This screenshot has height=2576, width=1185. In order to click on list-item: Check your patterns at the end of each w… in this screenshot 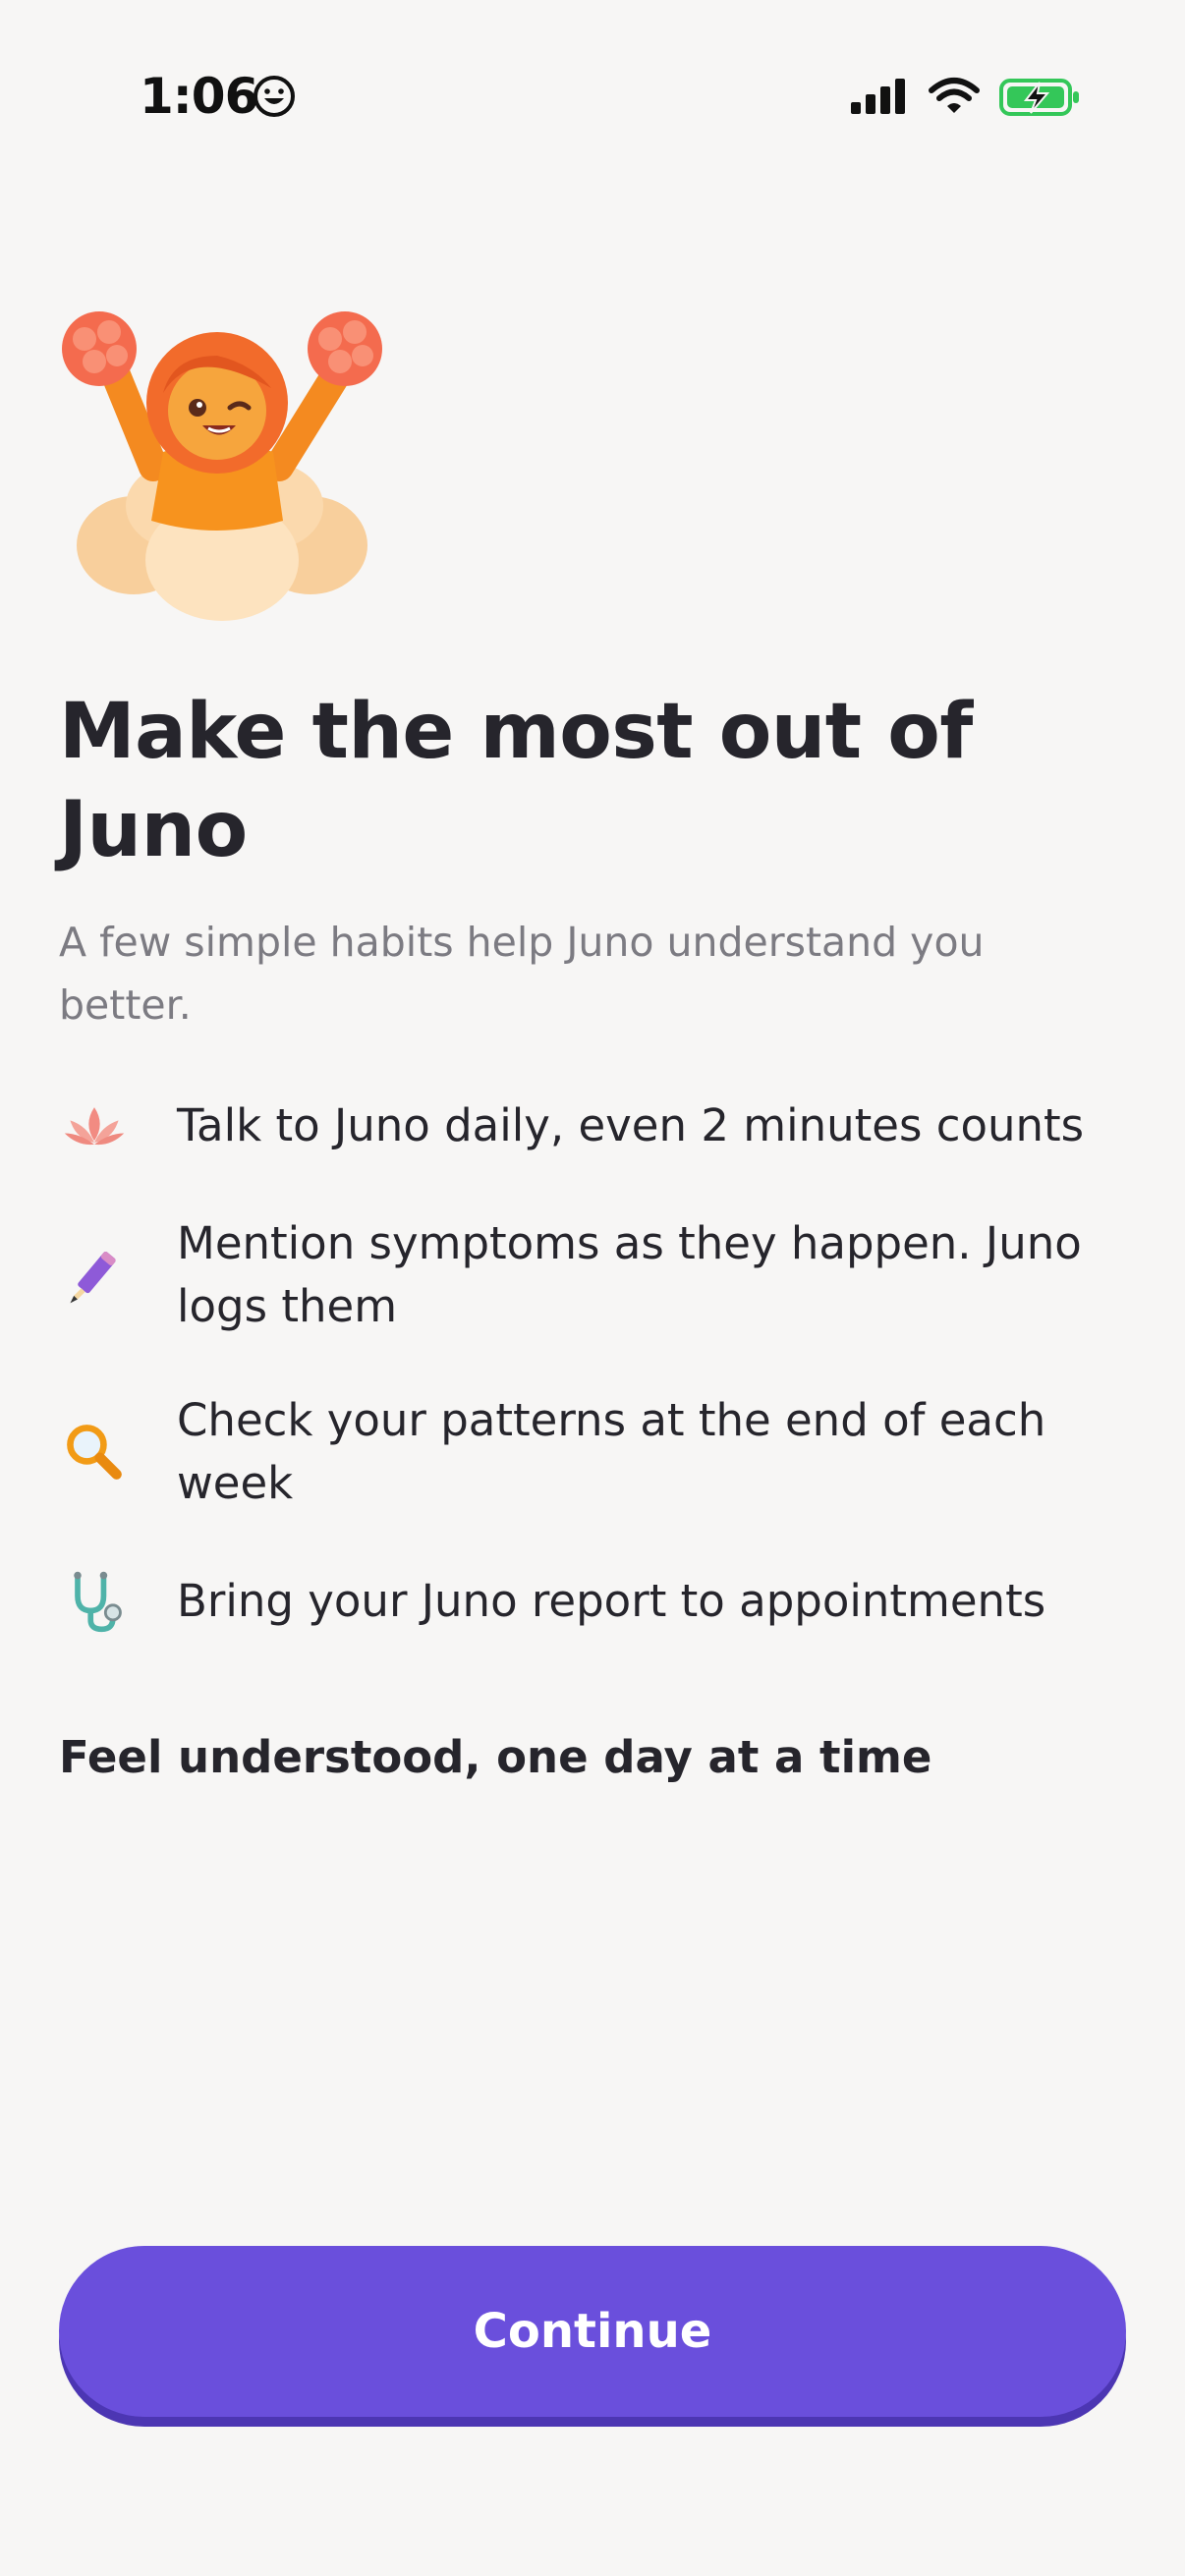, I will do `click(600, 1452)`.